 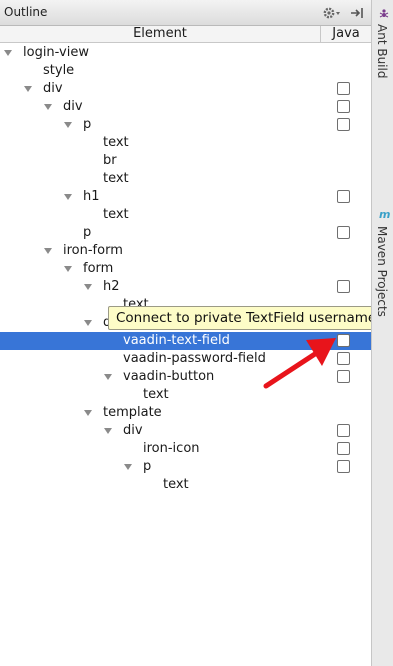 I want to click on tree-node-label: iron-icon, so click(x=171, y=448).